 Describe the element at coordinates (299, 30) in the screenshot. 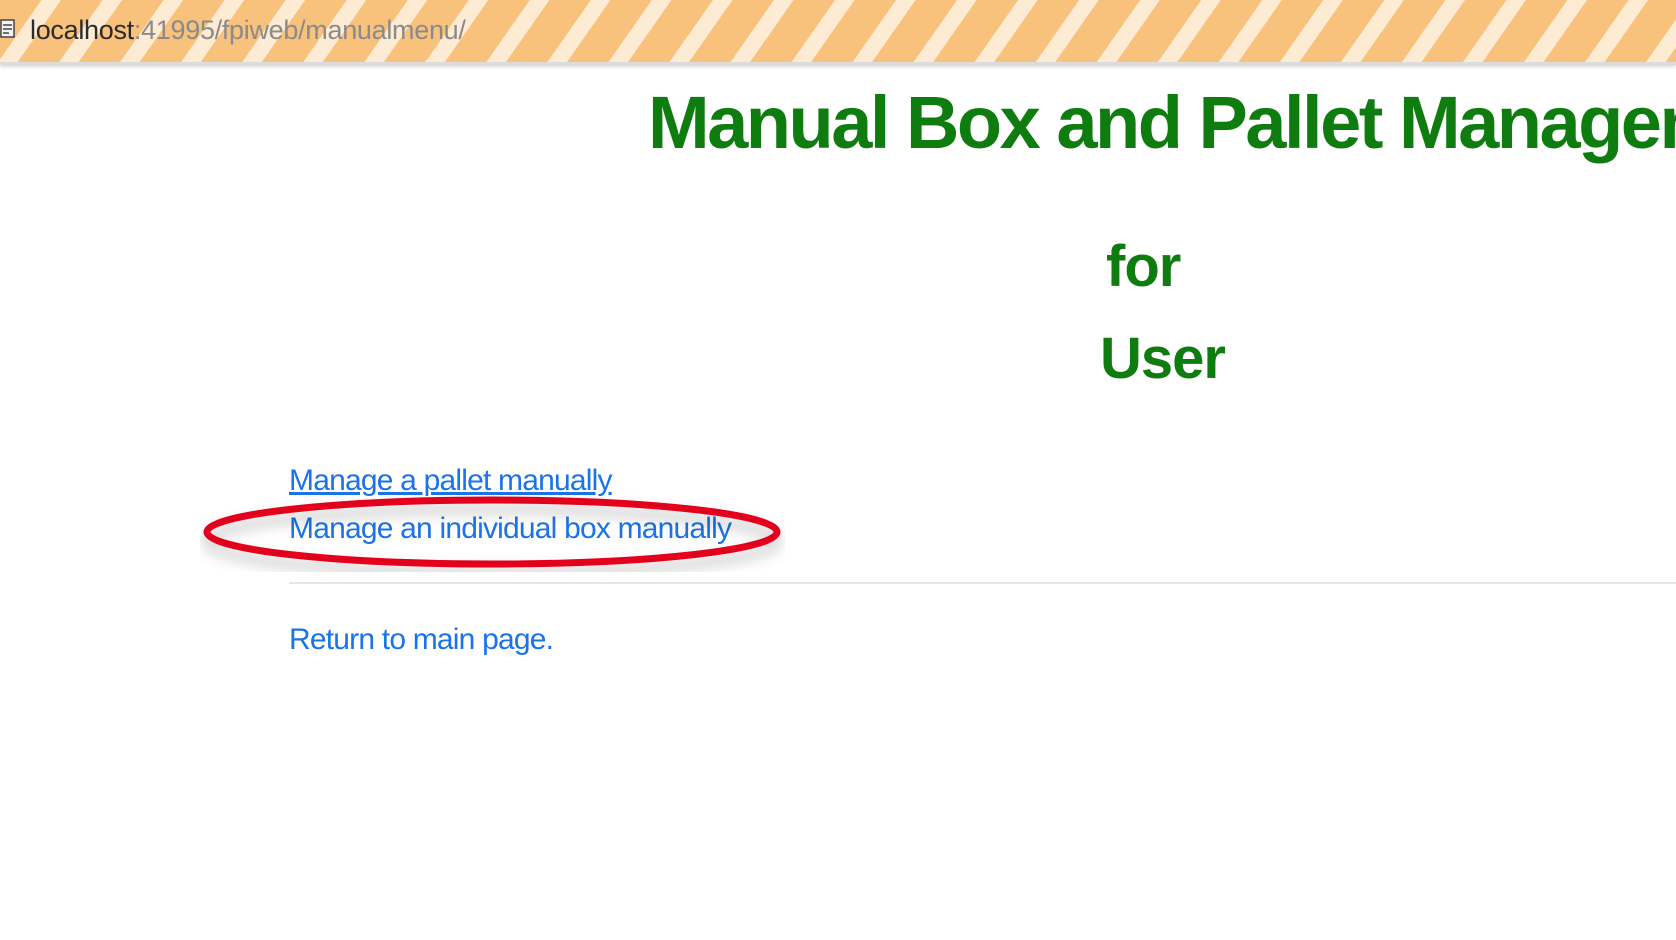

I see `url-path: :41995/fpiweb/manualmenu/` at that location.